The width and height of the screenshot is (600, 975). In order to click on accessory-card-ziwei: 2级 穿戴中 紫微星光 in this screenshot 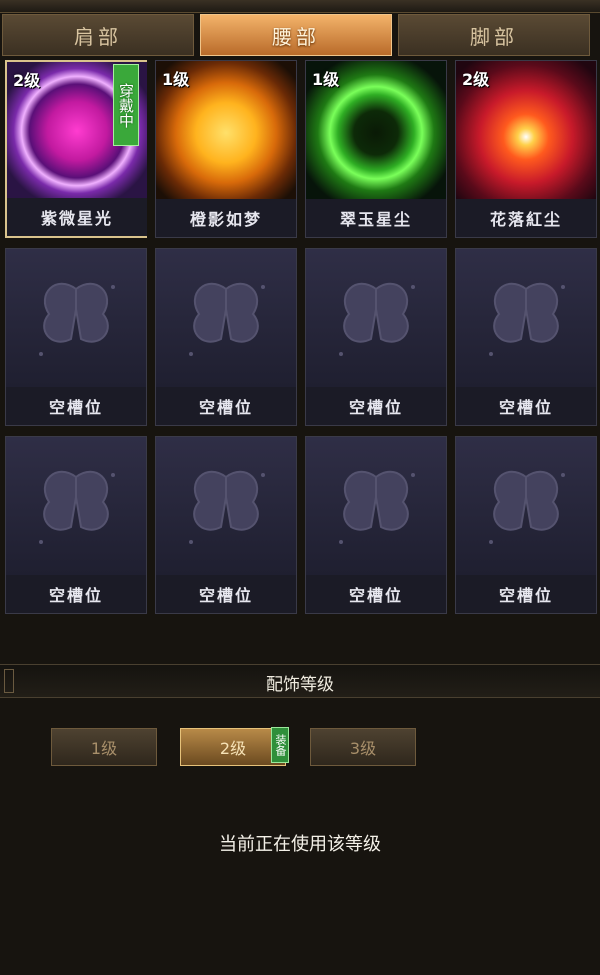, I will do `click(76, 149)`.